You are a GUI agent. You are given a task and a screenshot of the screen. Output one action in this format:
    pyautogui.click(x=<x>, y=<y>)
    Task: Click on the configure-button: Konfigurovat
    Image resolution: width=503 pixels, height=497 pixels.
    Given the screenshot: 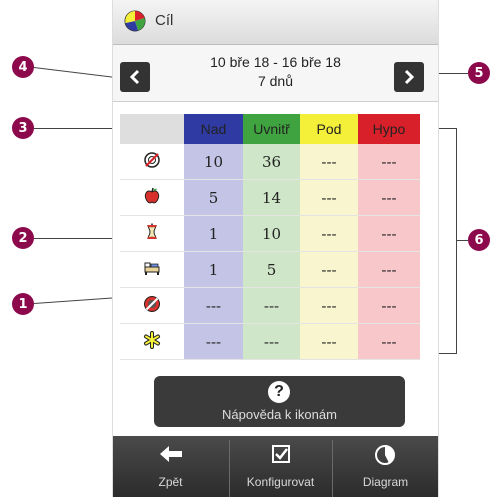 What is the action you would take?
    pyautogui.click(x=280, y=466)
    